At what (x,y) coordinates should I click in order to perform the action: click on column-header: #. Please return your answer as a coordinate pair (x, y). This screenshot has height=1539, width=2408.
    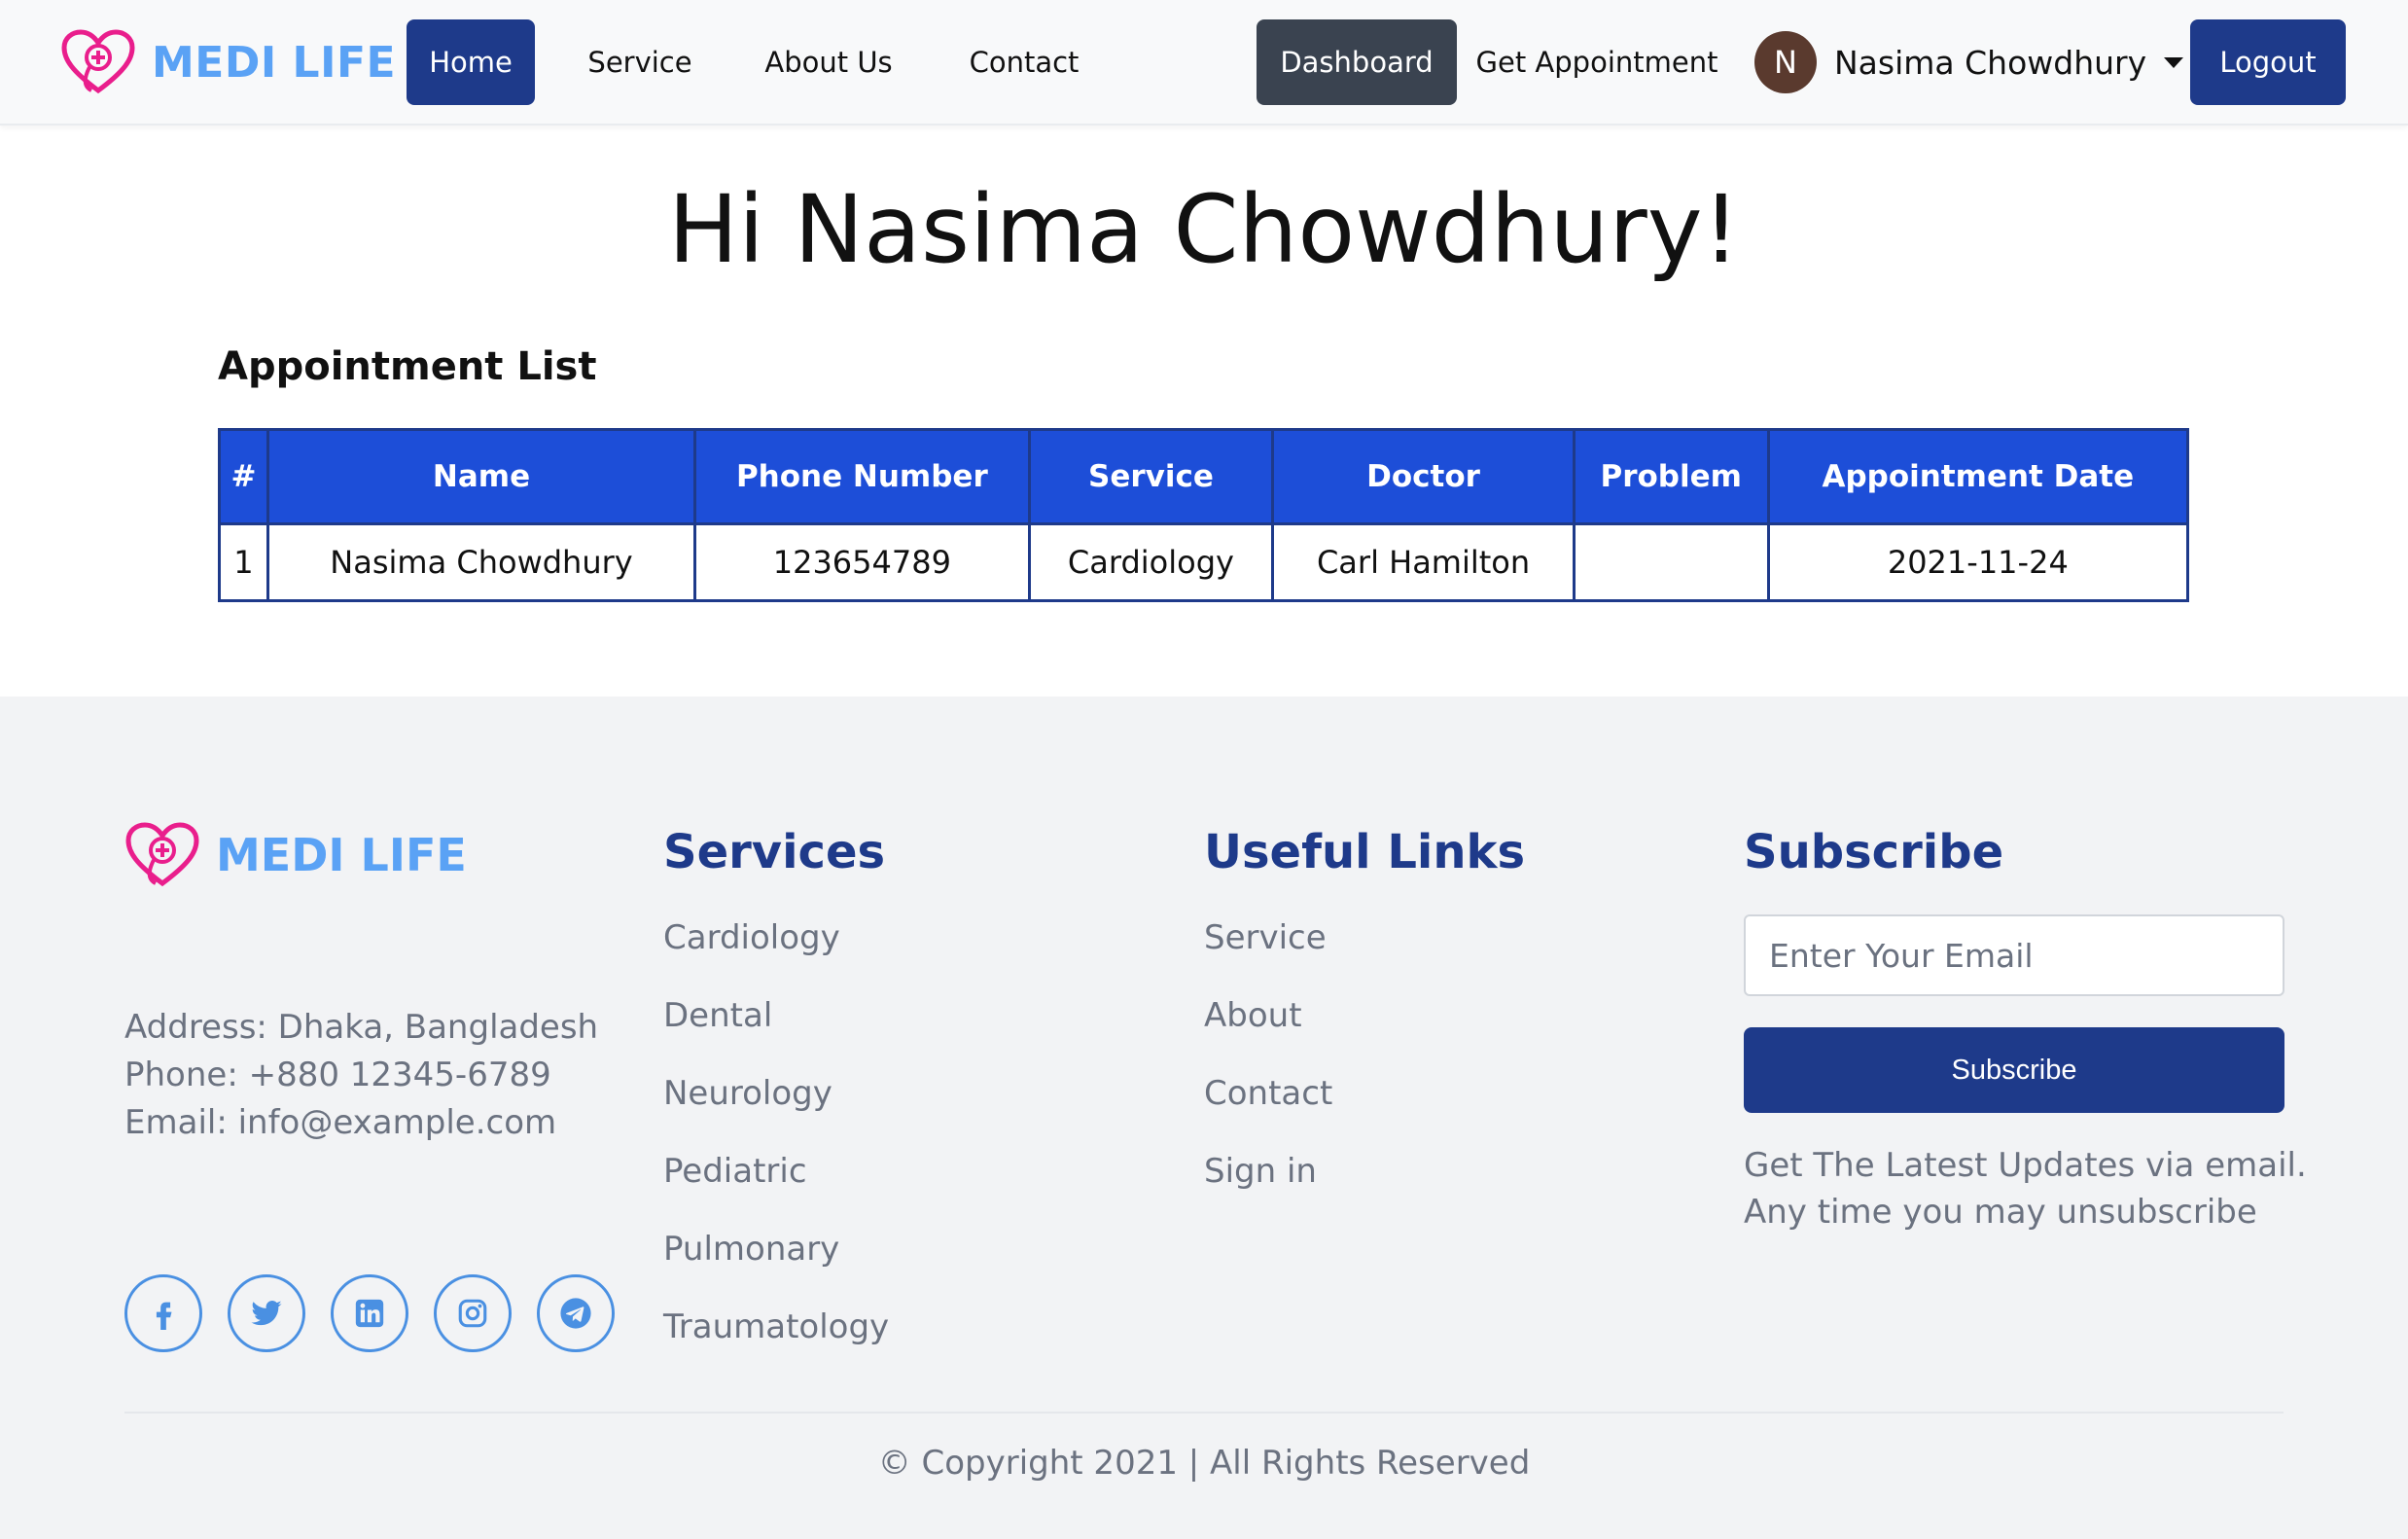
    Looking at the image, I should click on (243, 476).